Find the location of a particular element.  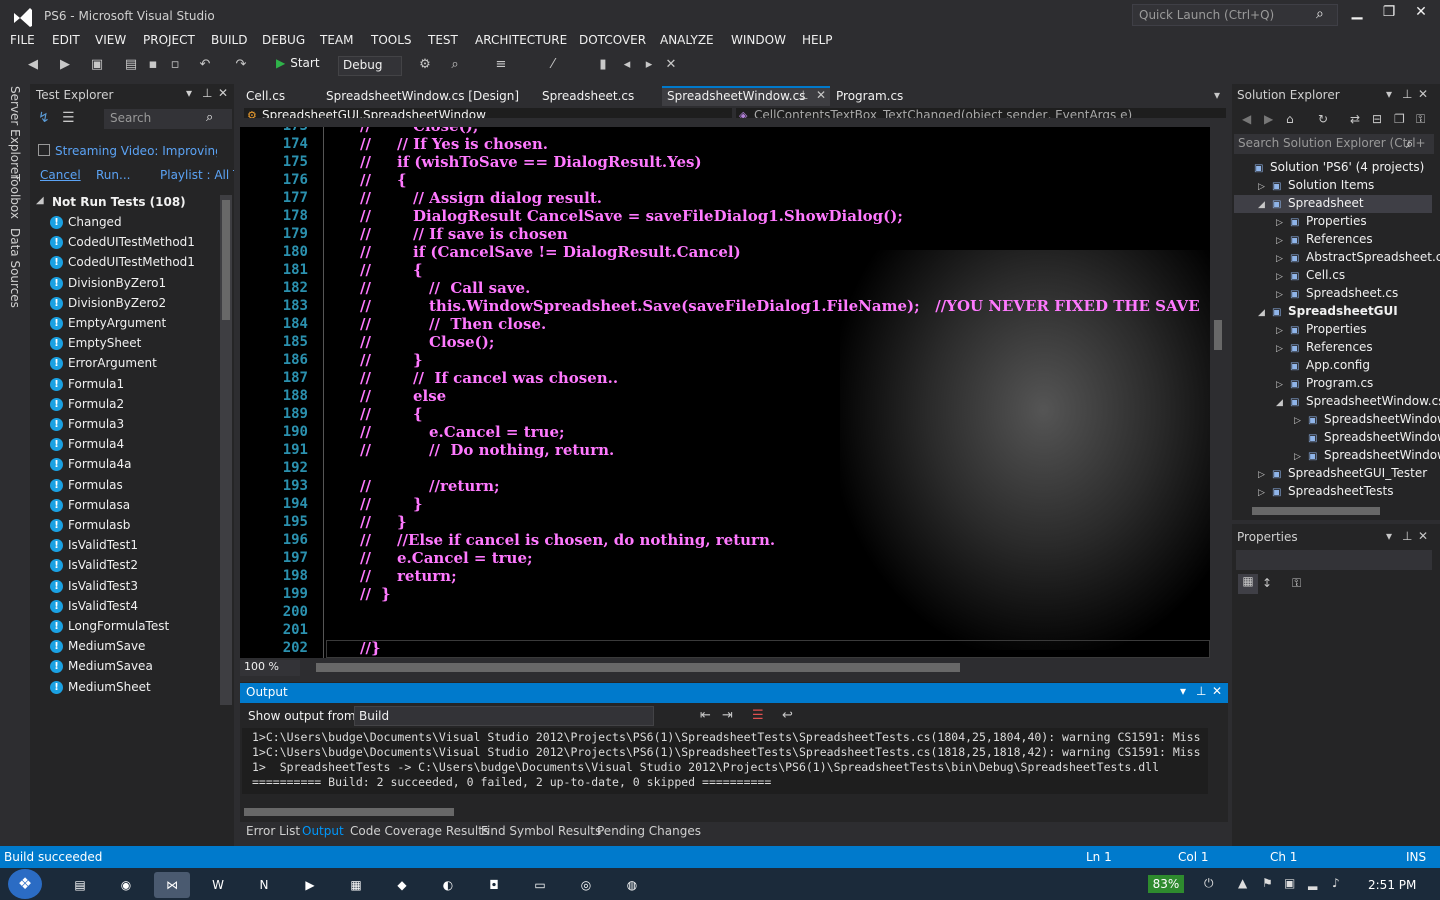

battery-indicator: 83% is located at coordinates (1166, 884).